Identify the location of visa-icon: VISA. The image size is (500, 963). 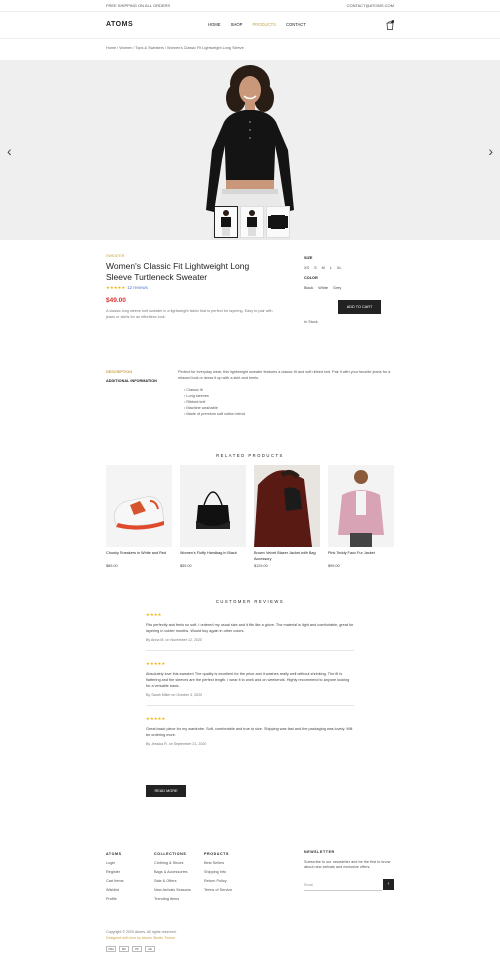
(111, 949).